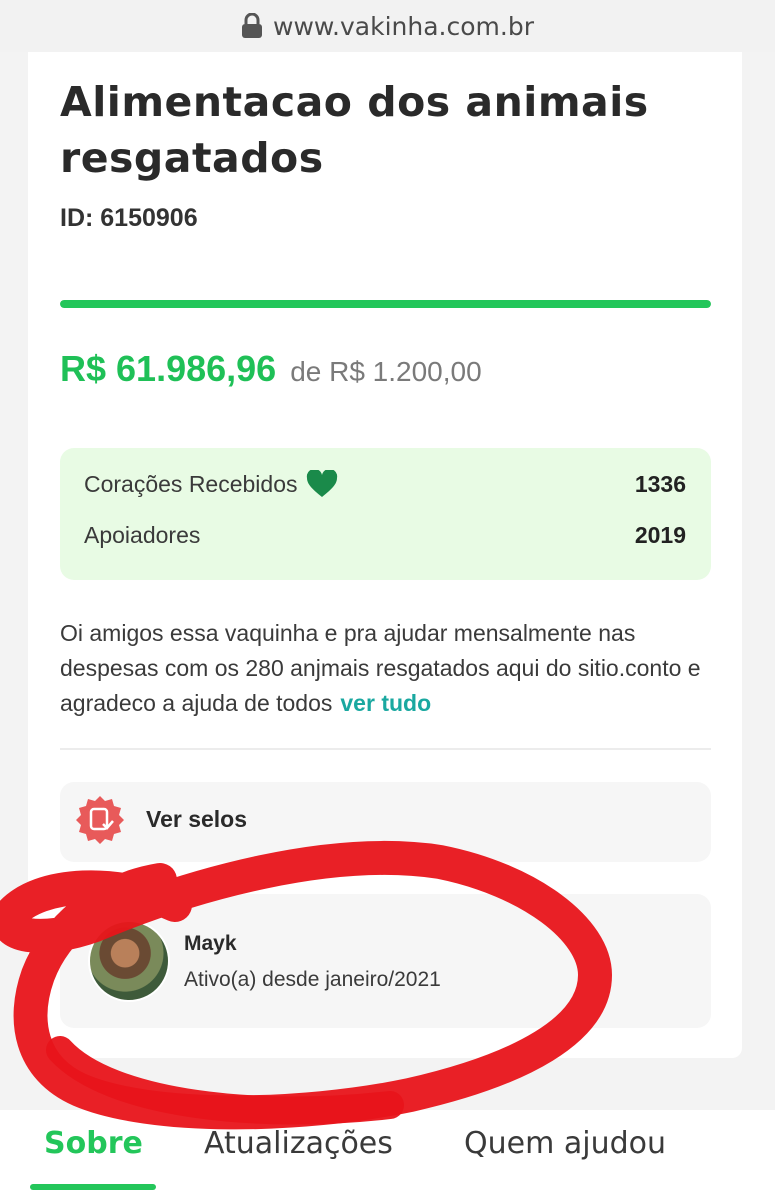  I want to click on stat-hearts-label-wrap: Corações Recebidos, so click(211, 484).